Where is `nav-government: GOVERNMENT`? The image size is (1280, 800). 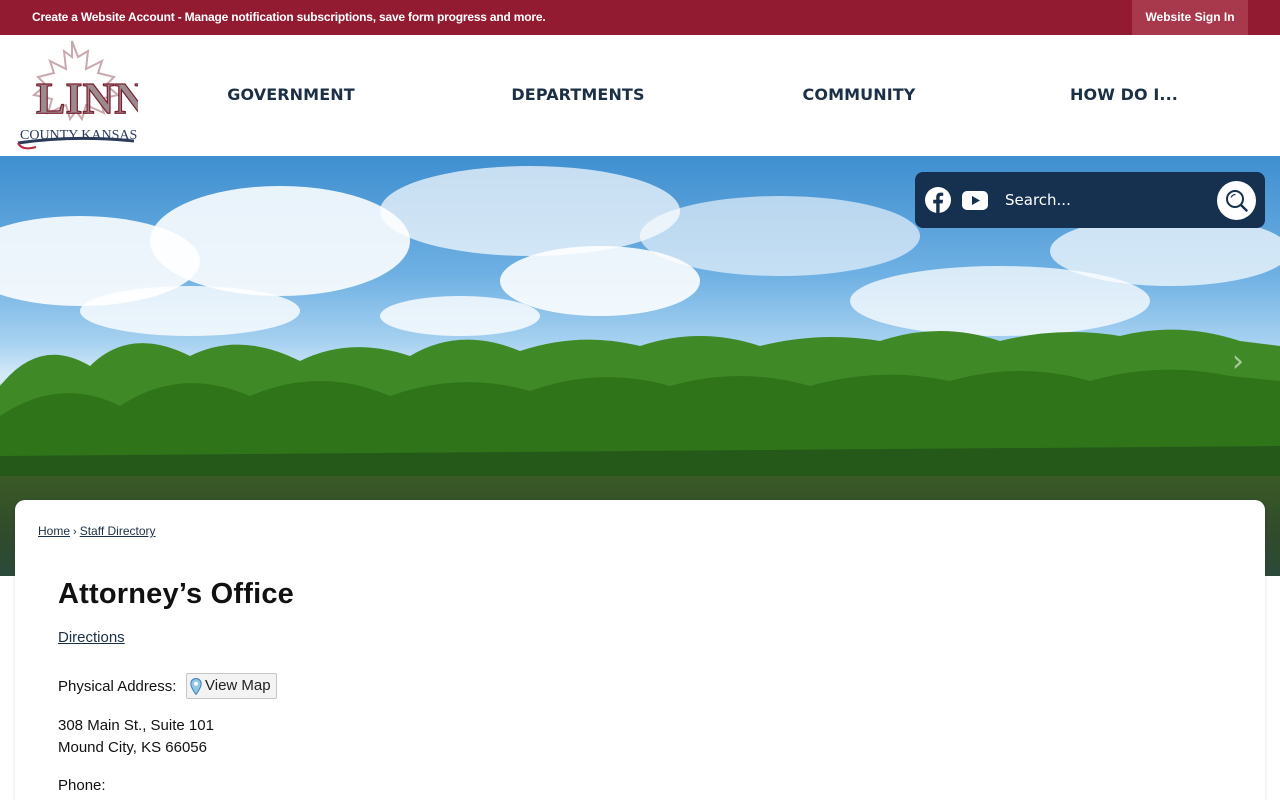
nav-government: GOVERNMENT is located at coordinates (291, 95).